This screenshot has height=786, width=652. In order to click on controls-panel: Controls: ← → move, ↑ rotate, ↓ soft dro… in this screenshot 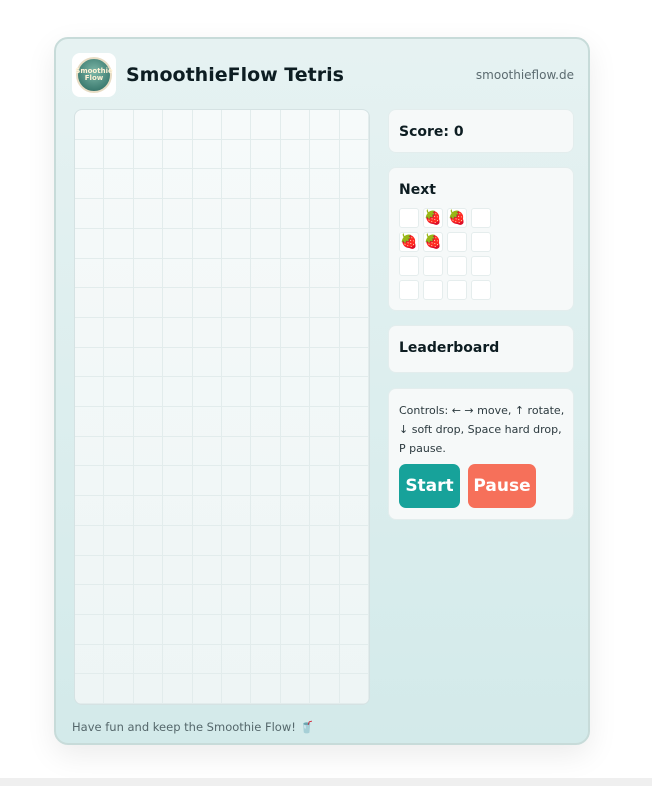, I will do `click(481, 454)`.